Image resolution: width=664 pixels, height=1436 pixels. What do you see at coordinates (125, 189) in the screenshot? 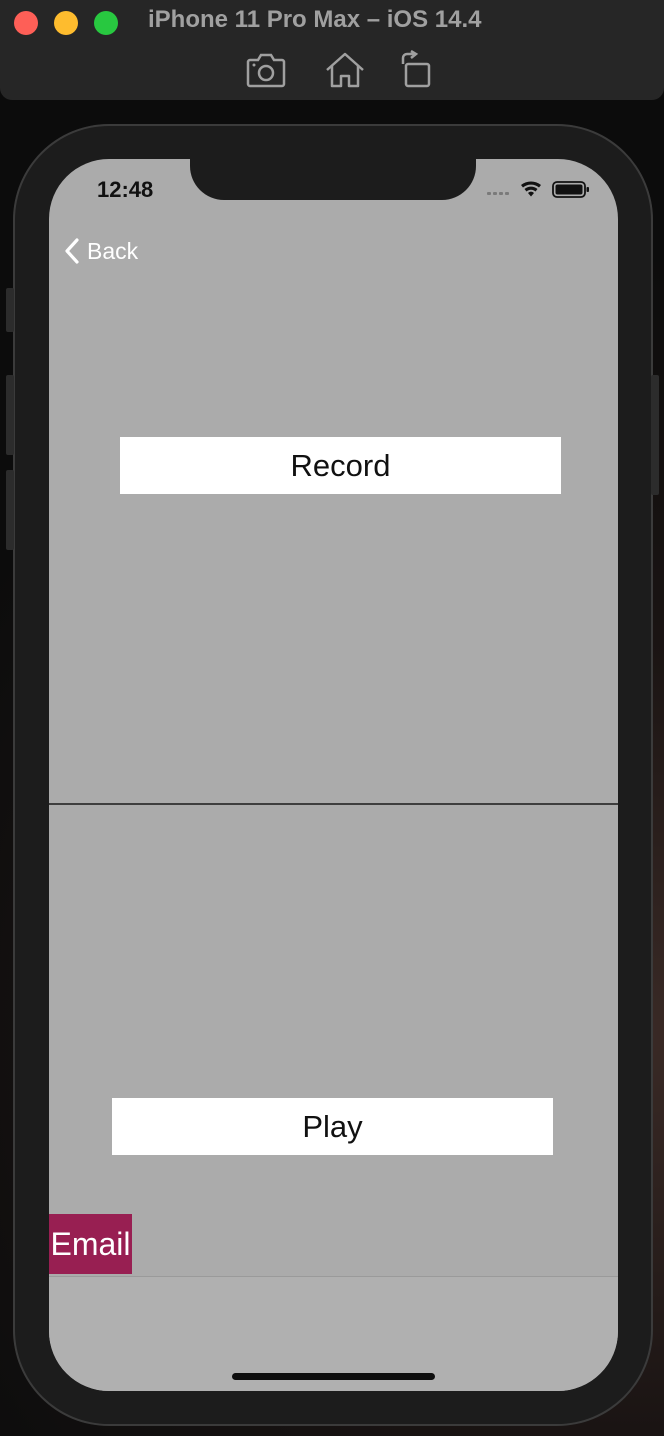
I see `status-time: 12:48` at bounding box center [125, 189].